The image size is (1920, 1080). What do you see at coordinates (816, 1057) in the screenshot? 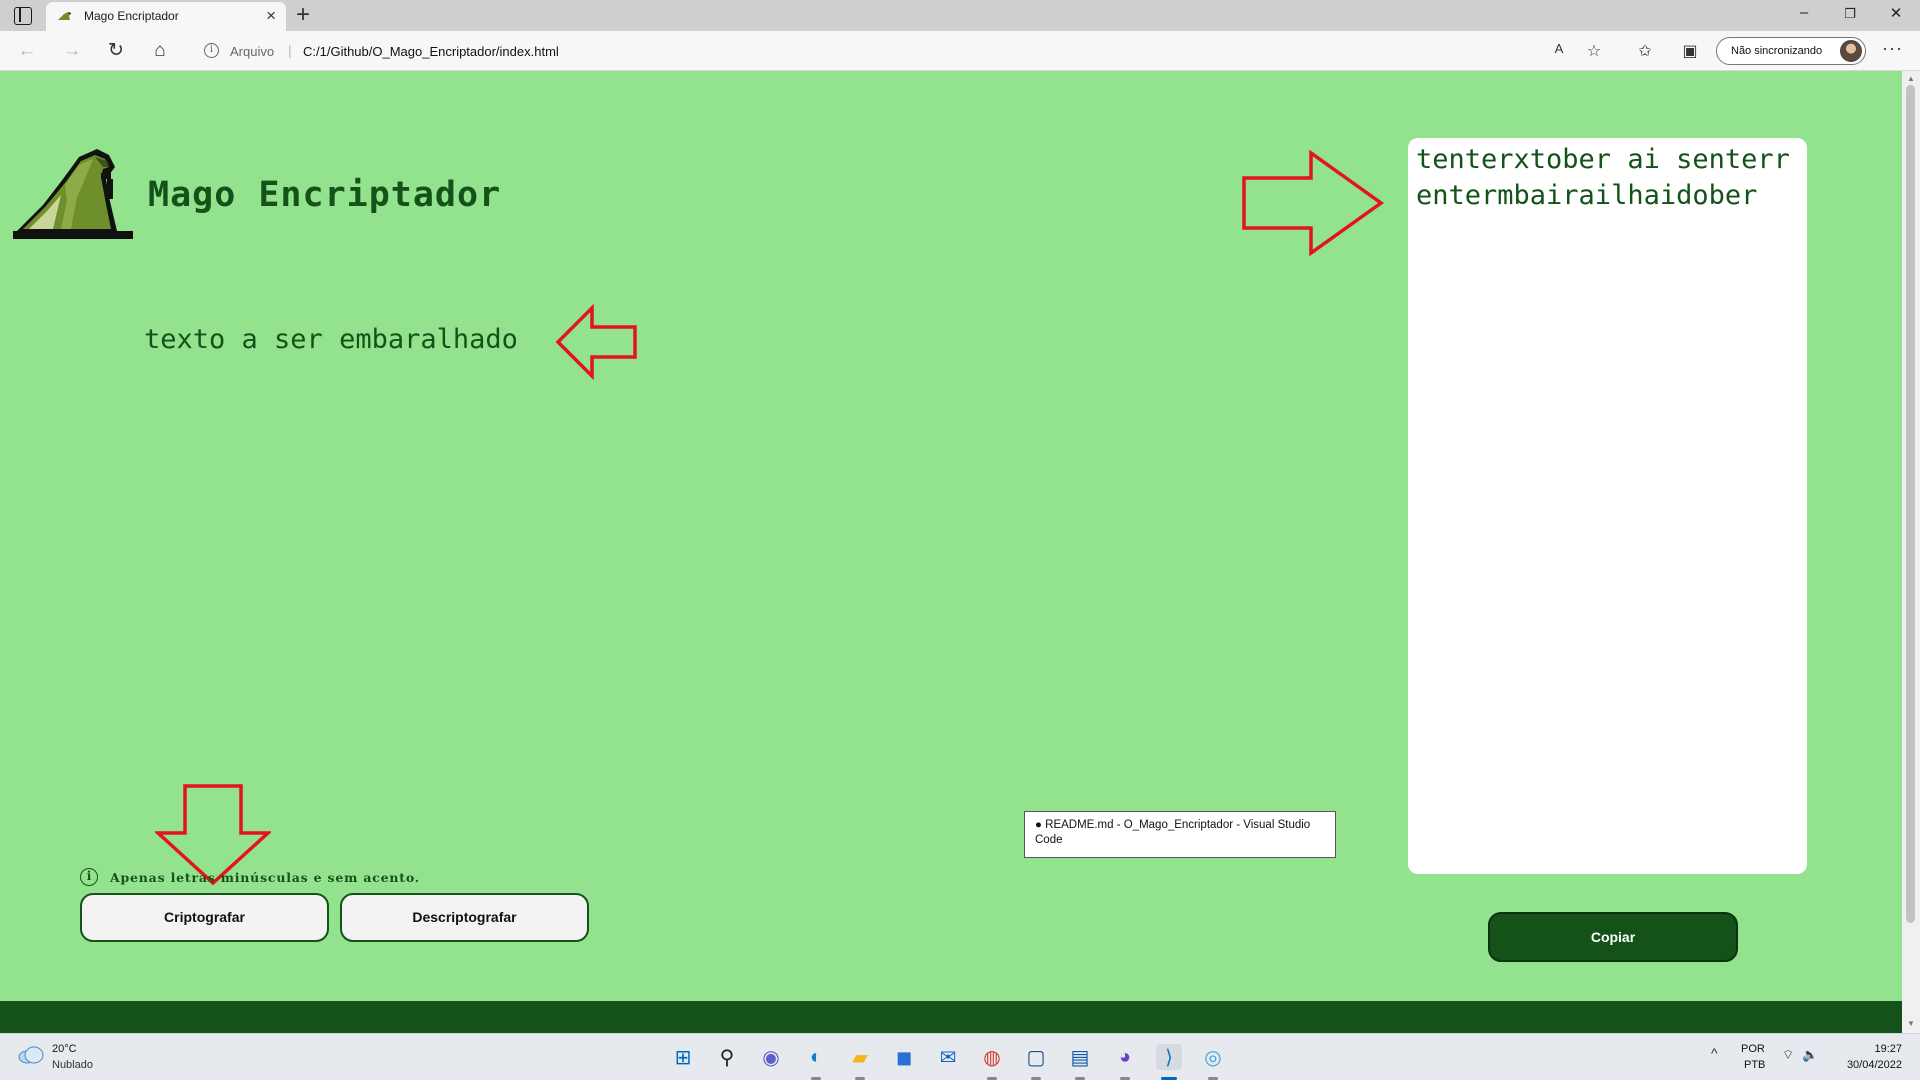
I see `edge-browser-icon: ◐` at bounding box center [816, 1057].